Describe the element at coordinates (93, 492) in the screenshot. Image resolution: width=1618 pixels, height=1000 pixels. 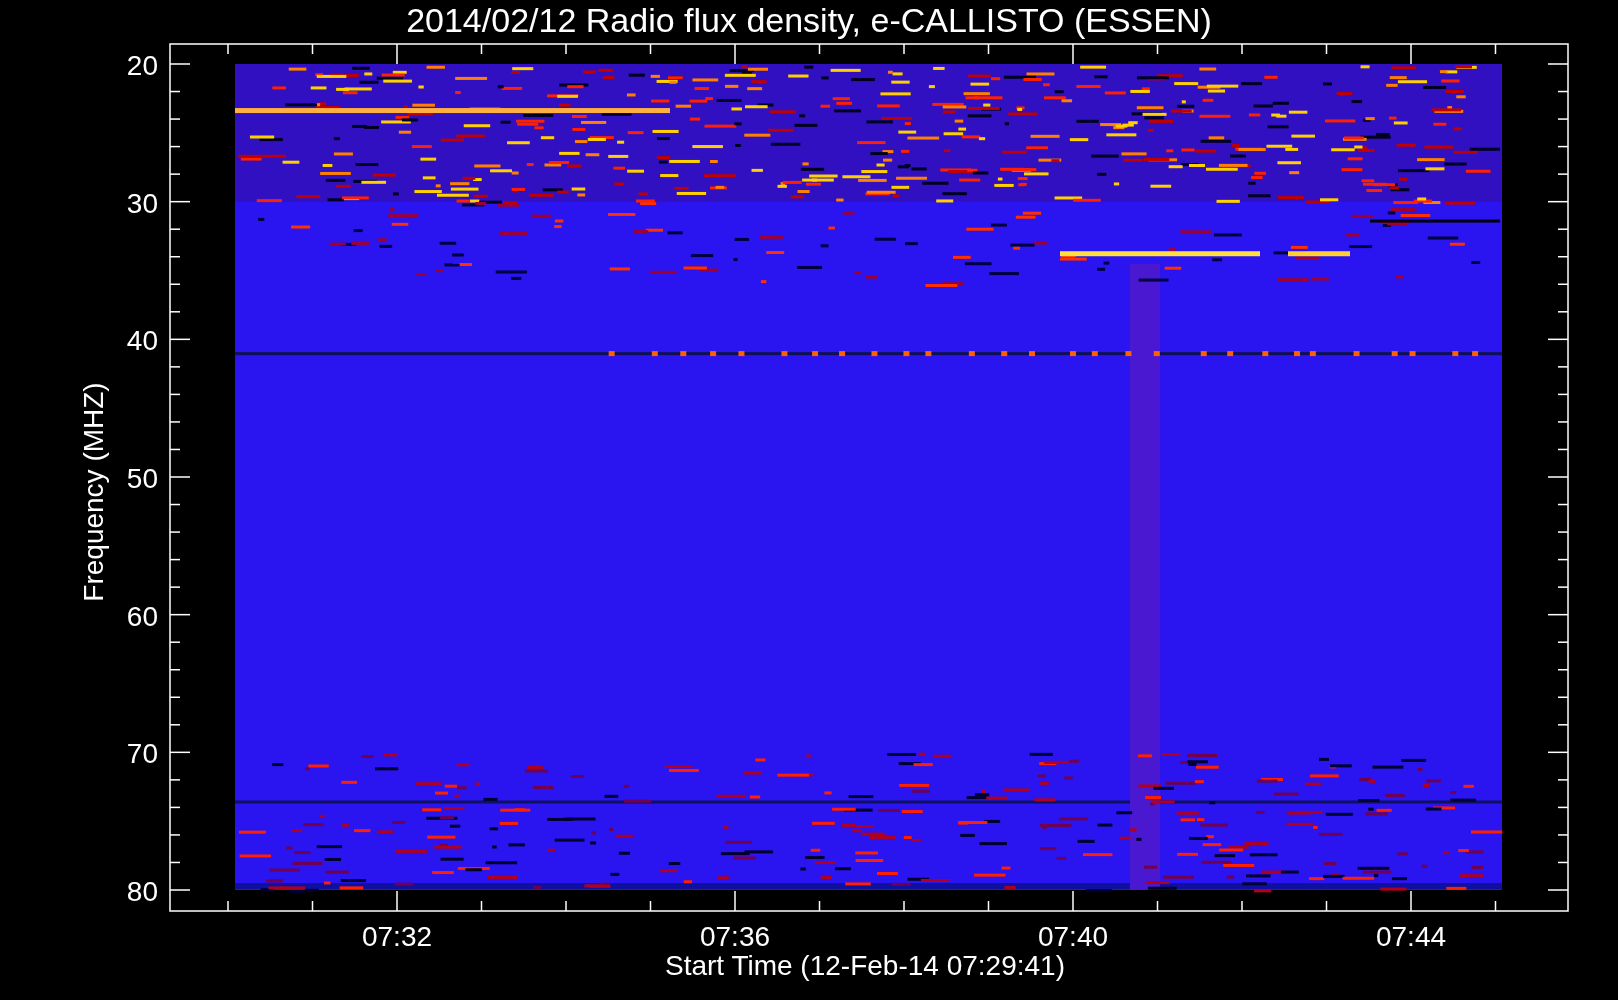
I see `y-axis-label: Frequency (MHZ)` at that location.